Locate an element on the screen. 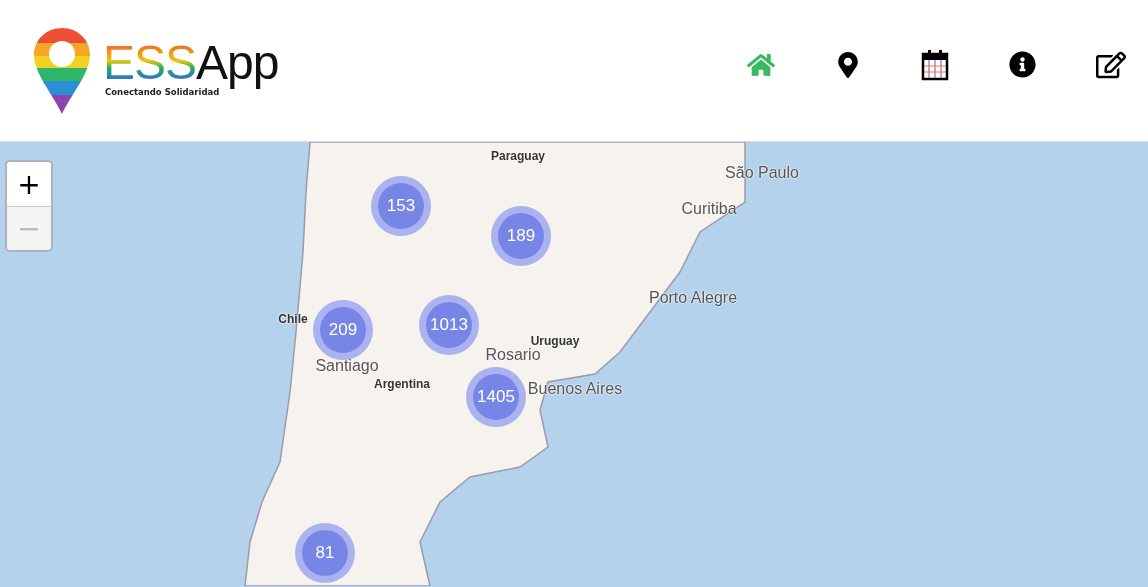 The height and width of the screenshot is (587, 1148). marker-cluster: 209 is located at coordinates (343, 330).